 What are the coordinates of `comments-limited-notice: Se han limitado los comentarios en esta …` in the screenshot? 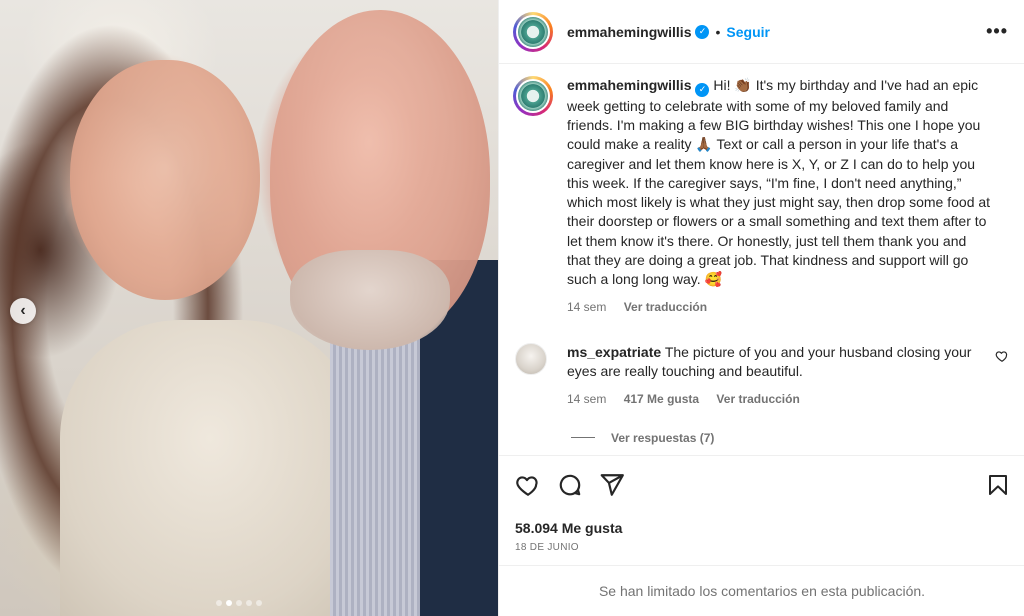 It's located at (761, 590).